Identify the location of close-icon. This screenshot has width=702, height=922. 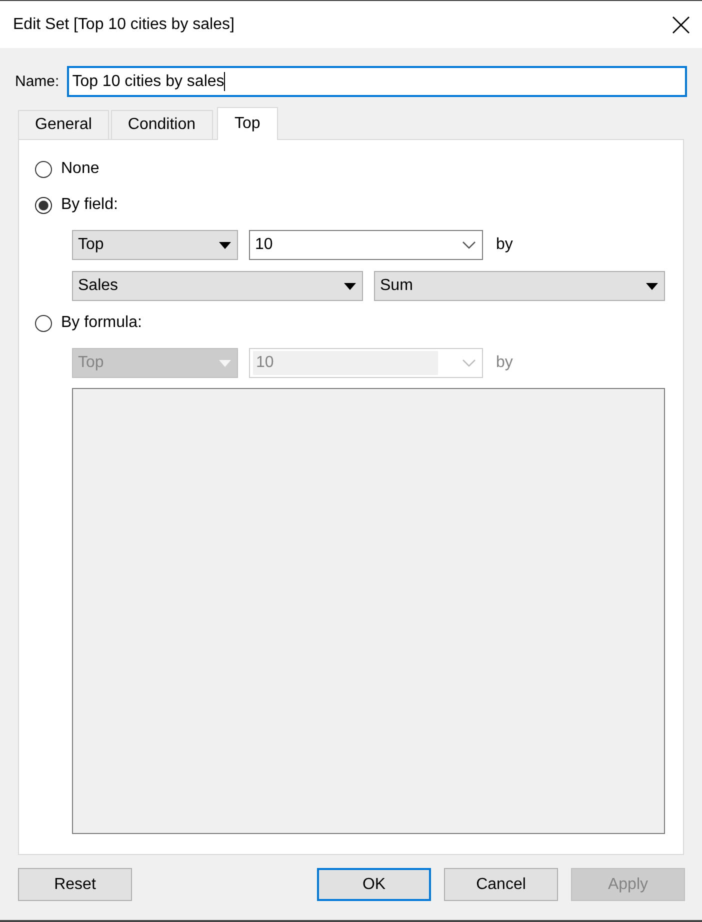
(681, 25).